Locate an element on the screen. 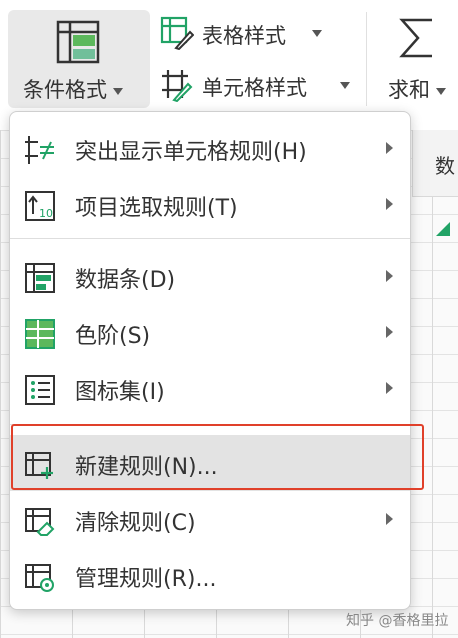 Image resolution: width=458 pixels, height=638 pixels. top-bottom-rules-icon: 10 is located at coordinates (40, 206).